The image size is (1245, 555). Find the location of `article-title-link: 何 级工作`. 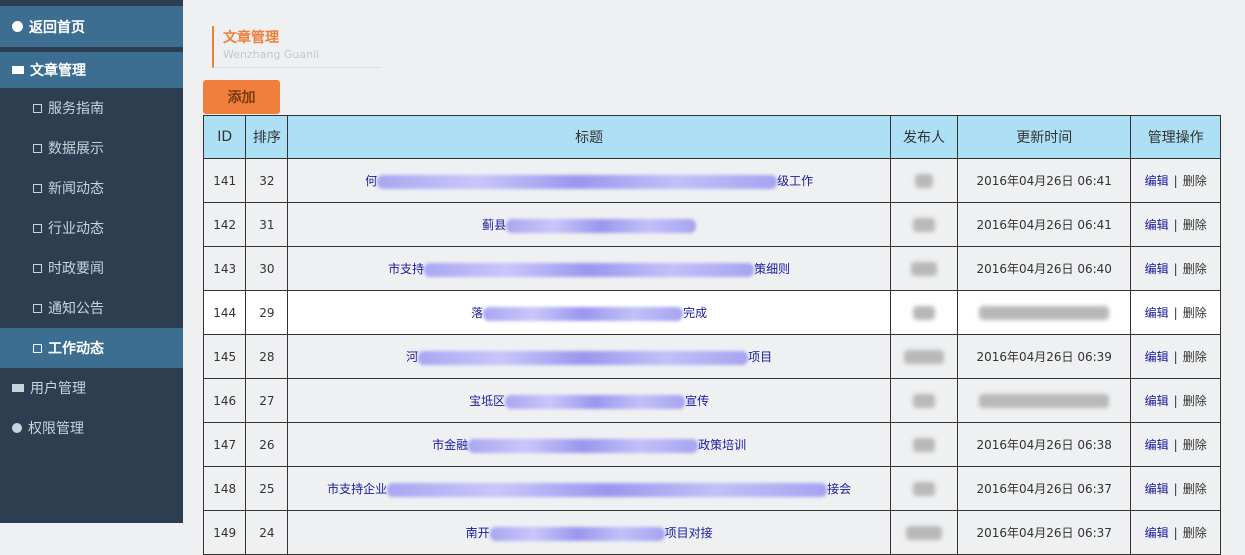

article-title-link: 何 级工作 is located at coordinates (589, 181).